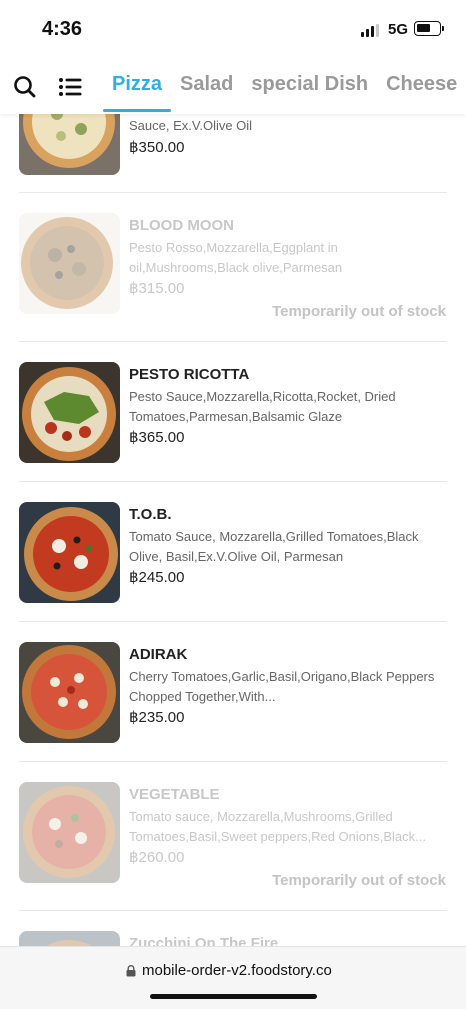  What do you see at coordinates (427, 28) in the screenshot?
I see `battery-icon` at bounding box center [427, 28].